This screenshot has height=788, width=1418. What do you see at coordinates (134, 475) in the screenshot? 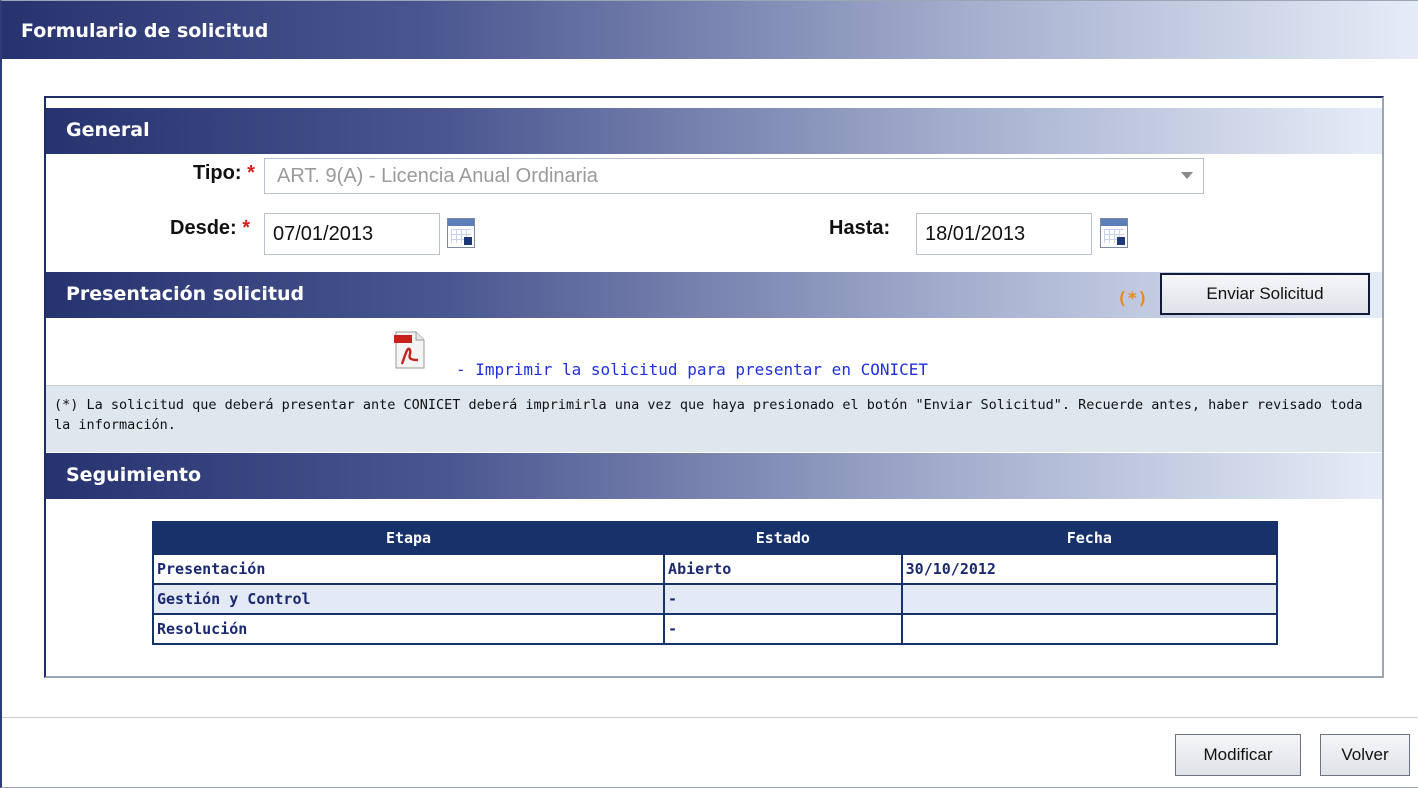
I see `section-seguimiento-title: Seguimiento` at bounding box center [134, 475].